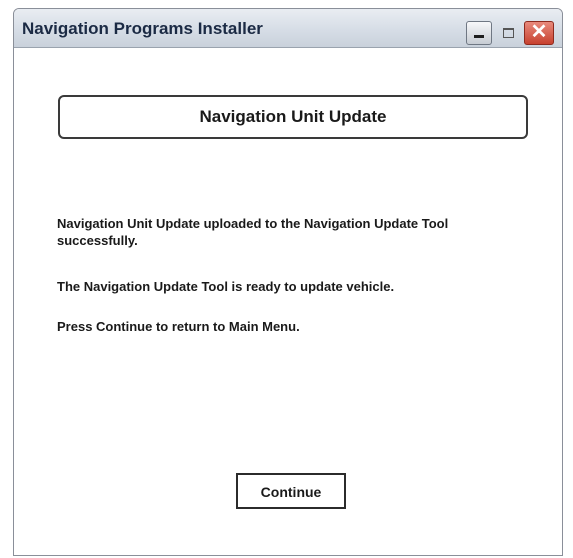  I want to click on minimize-icon, so click(479, 36).